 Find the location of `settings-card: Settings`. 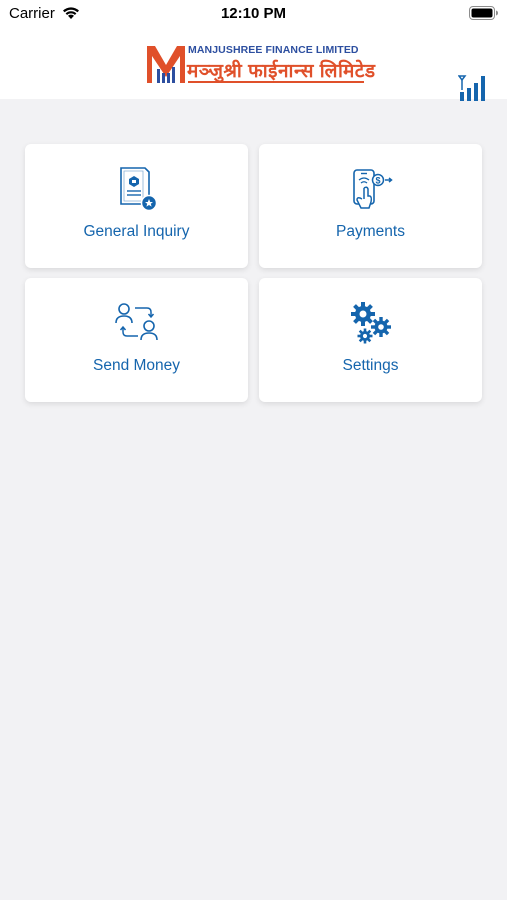

settings-card: Settings is located at coordinates (370, 340).